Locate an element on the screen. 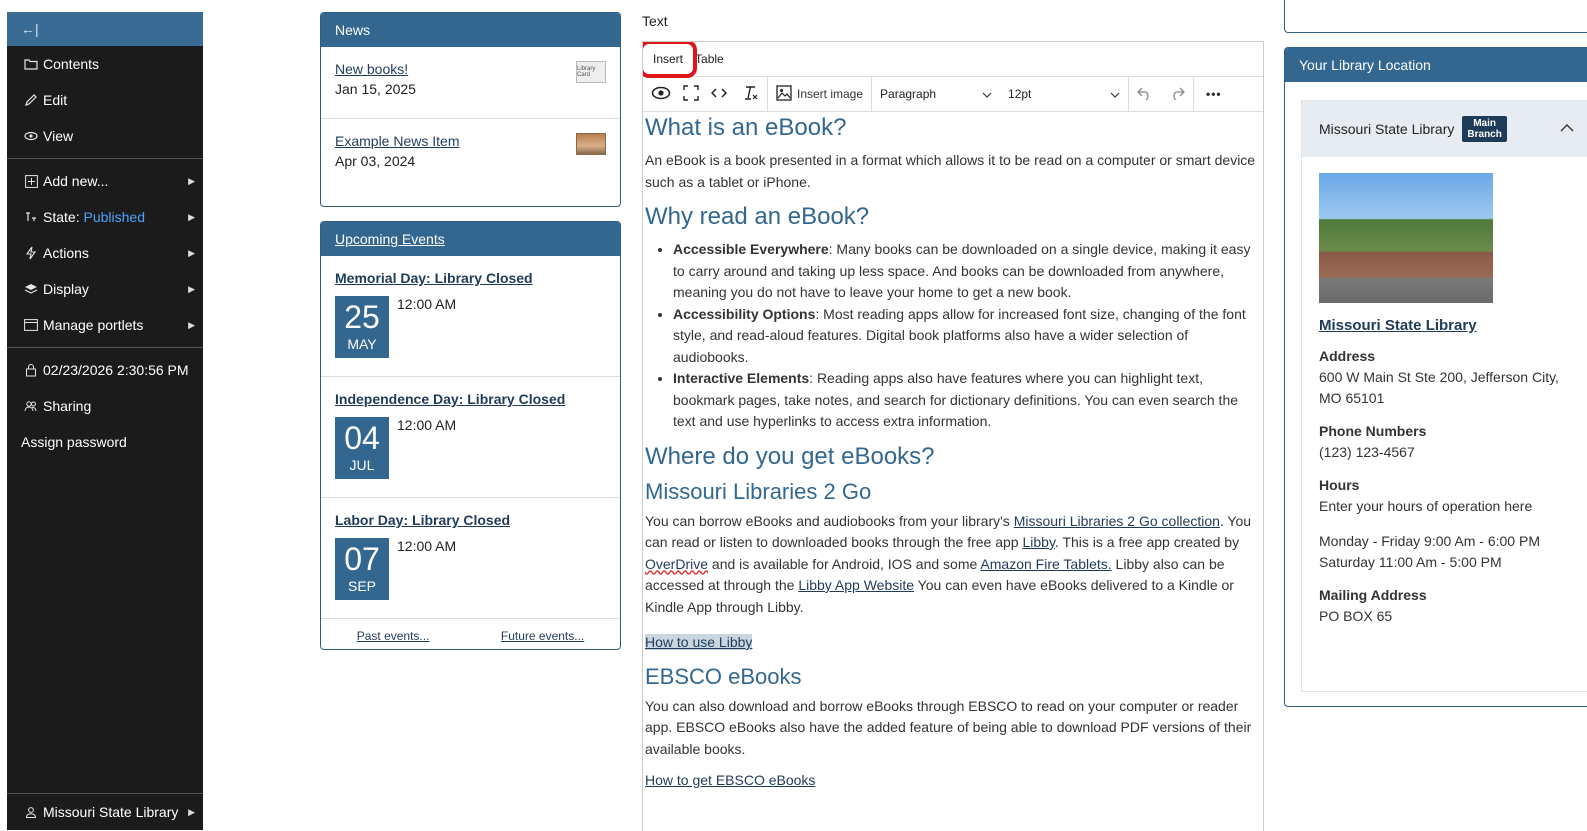  phone-label: Phone Numbers is located at coordinates (1373, 431).